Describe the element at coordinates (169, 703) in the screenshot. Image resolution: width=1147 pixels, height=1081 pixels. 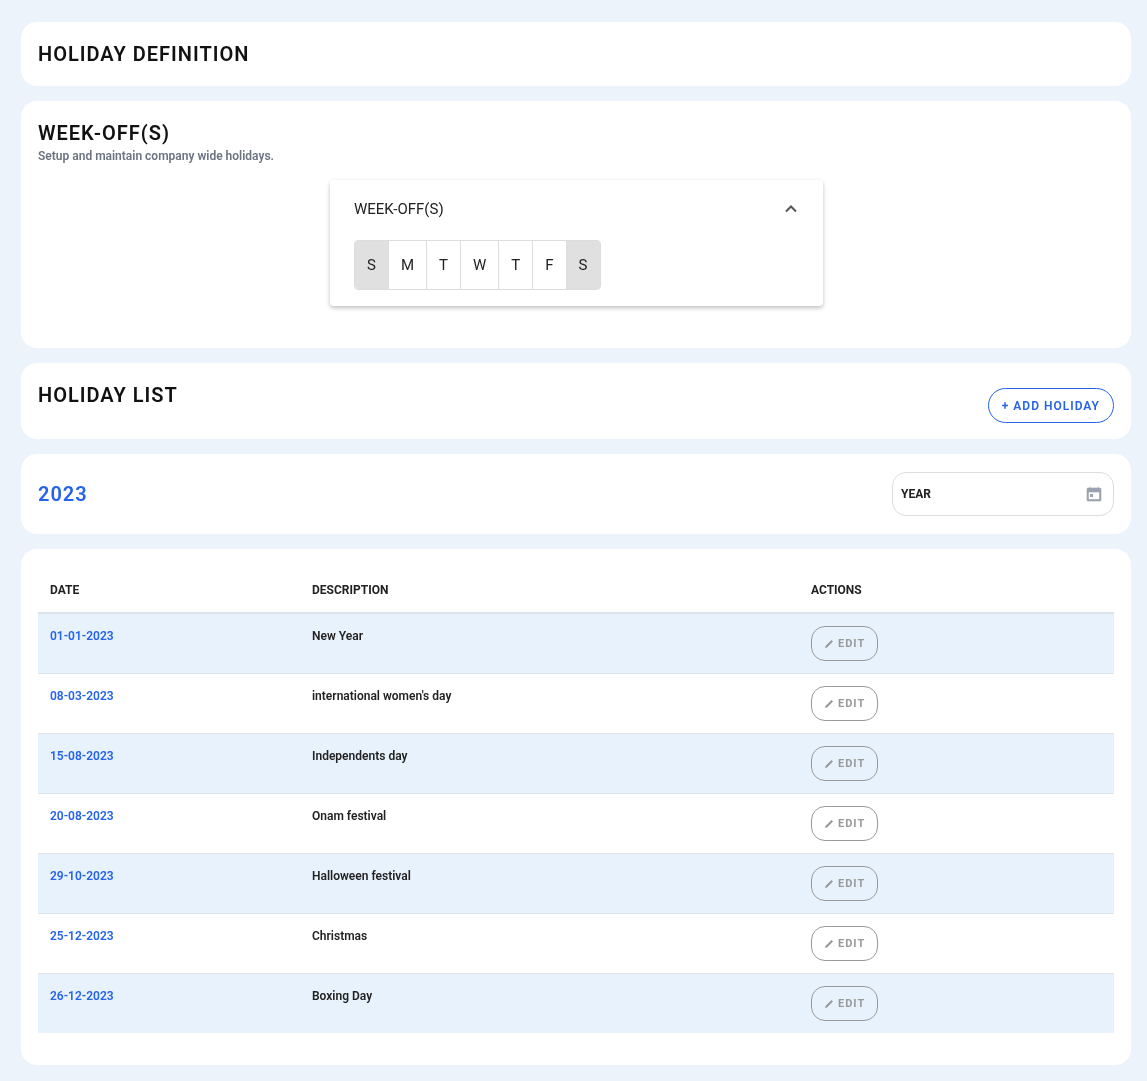
I see `date-cell: 08-03-2023` at that location.